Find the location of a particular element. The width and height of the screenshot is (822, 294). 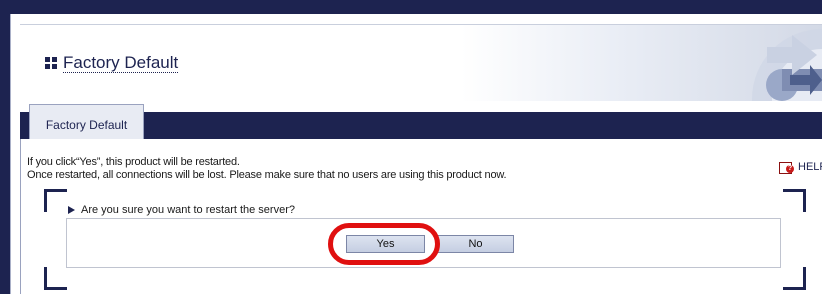

yes-button: Yes is located at coordinates (385, 244).